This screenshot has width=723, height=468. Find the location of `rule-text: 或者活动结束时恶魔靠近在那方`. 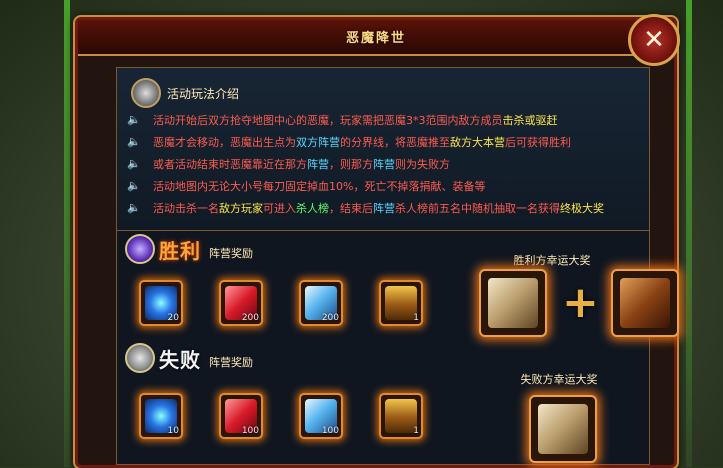

rule-text: 或者活动结束时恶魔靠近在那方 is located at coordinates (230, 164).